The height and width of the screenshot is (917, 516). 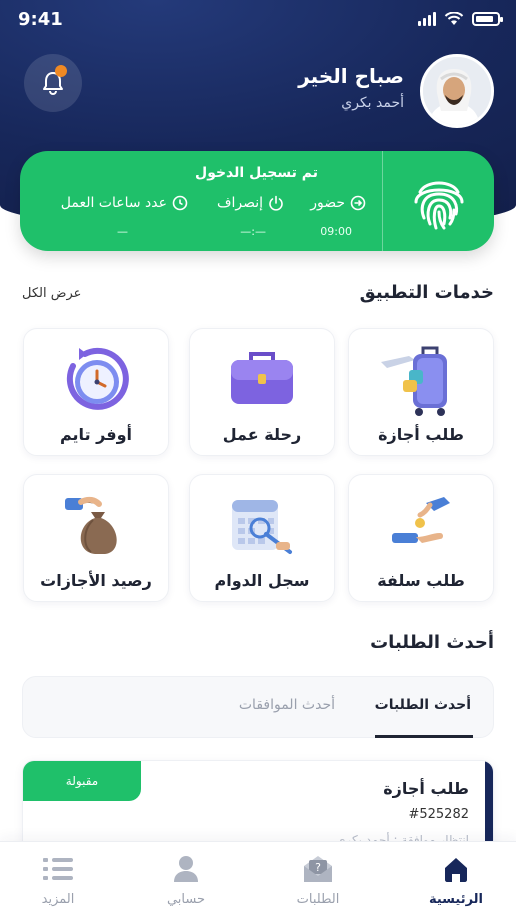 What do you see at coordinates (51, 293) in the screenshot?
I see `view-all-link: عرض الكل` at bounding box center [51, 293].